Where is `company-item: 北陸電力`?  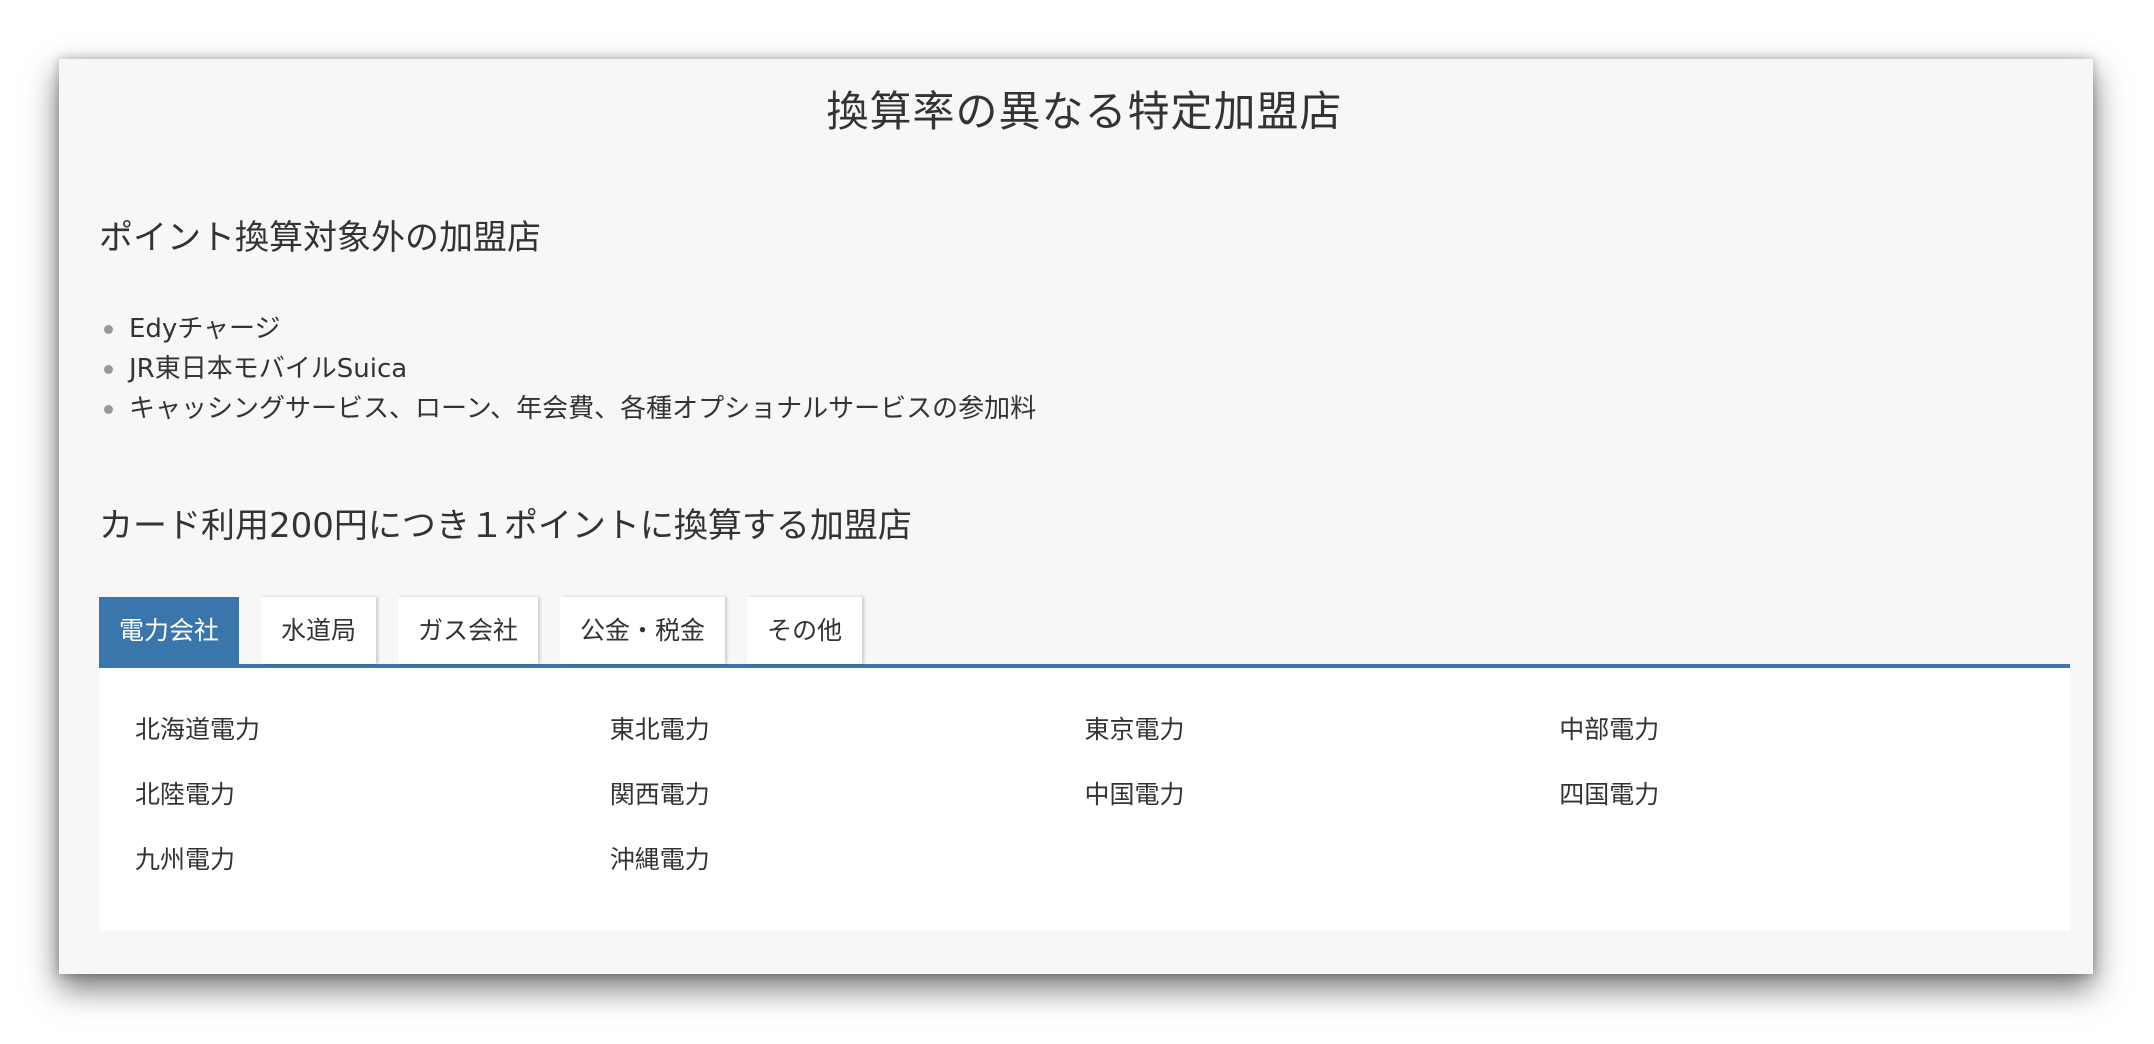 company-item: 北陸電力 is located at coordinates (185, 794).